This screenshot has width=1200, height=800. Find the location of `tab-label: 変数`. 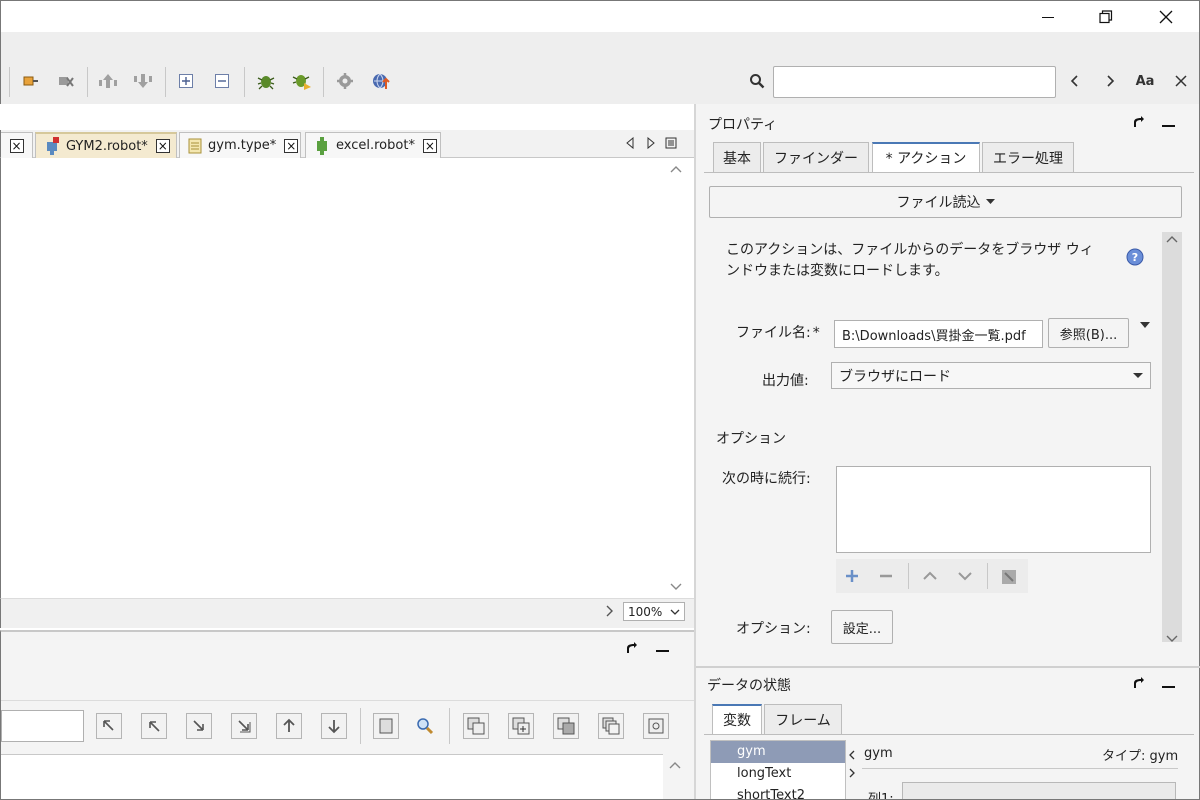

tab-label: 変数 is located at coordinates (737, 721).